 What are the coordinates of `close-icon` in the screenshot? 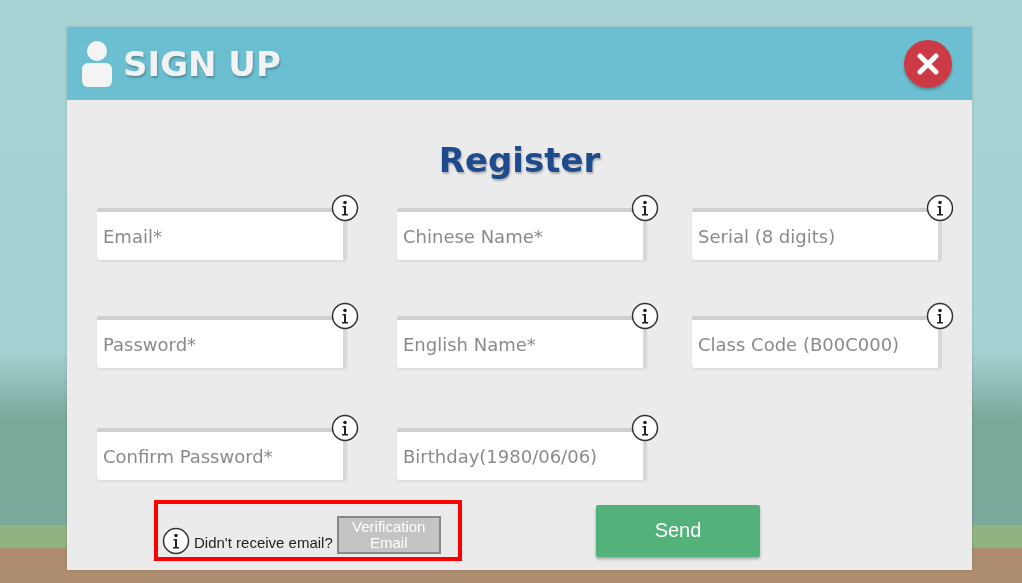 It's located at (928, 63).